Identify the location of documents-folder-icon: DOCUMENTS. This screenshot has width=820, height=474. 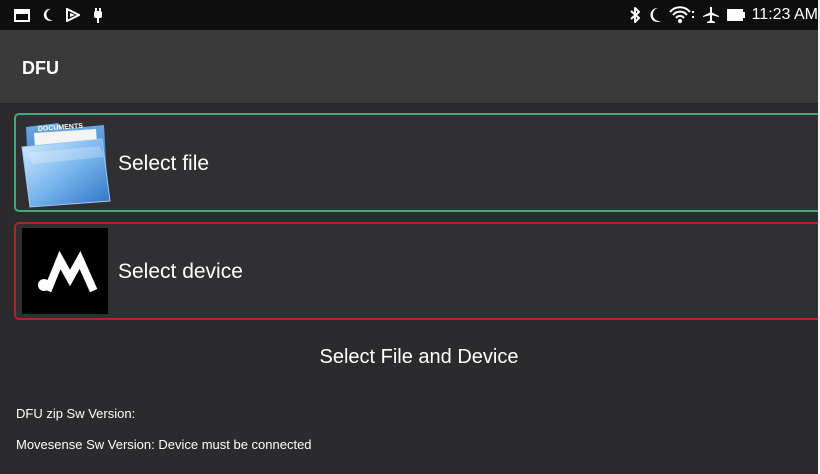
(66, 165).